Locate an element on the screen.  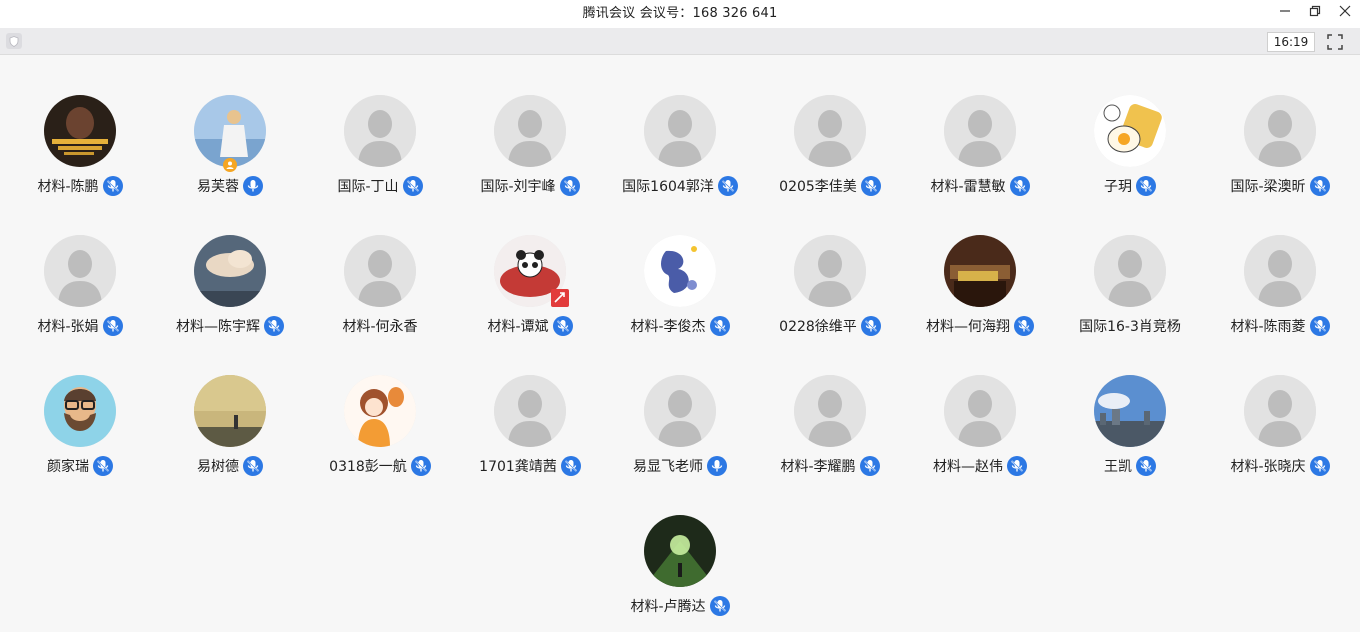
participant-tile: 材料-雷慧敏 is located at coordinates (980, 125).